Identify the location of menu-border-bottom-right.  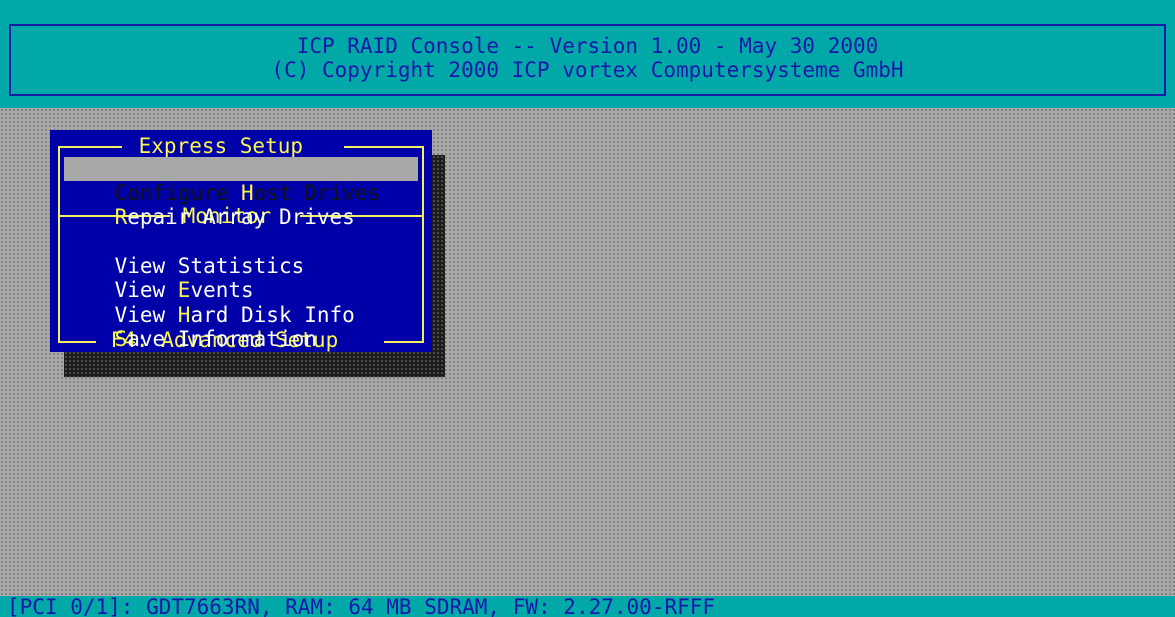
(404, 342).